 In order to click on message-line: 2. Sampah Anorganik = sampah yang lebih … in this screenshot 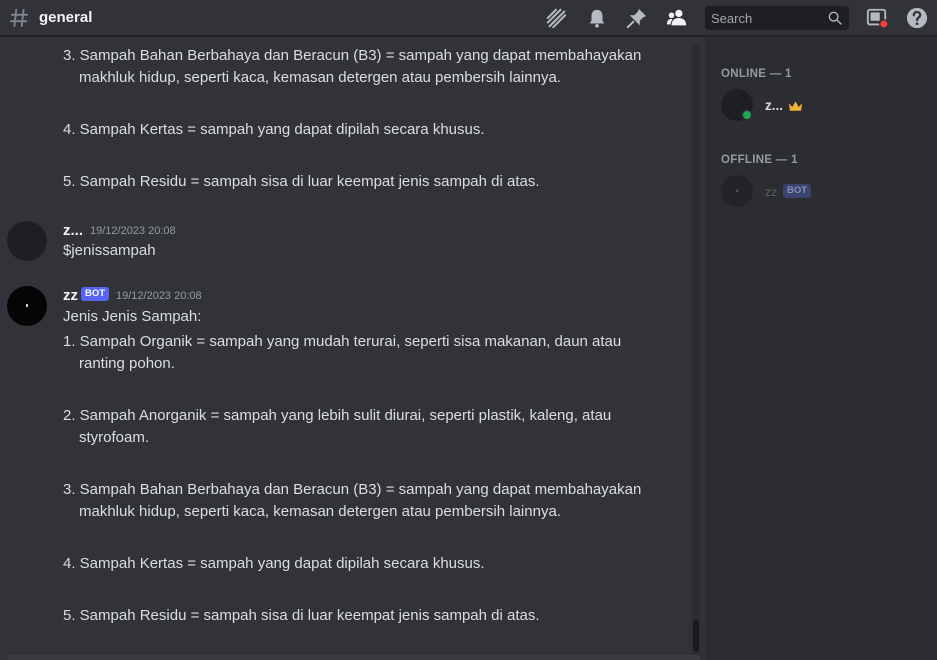, I will do `click(337, 415)`.